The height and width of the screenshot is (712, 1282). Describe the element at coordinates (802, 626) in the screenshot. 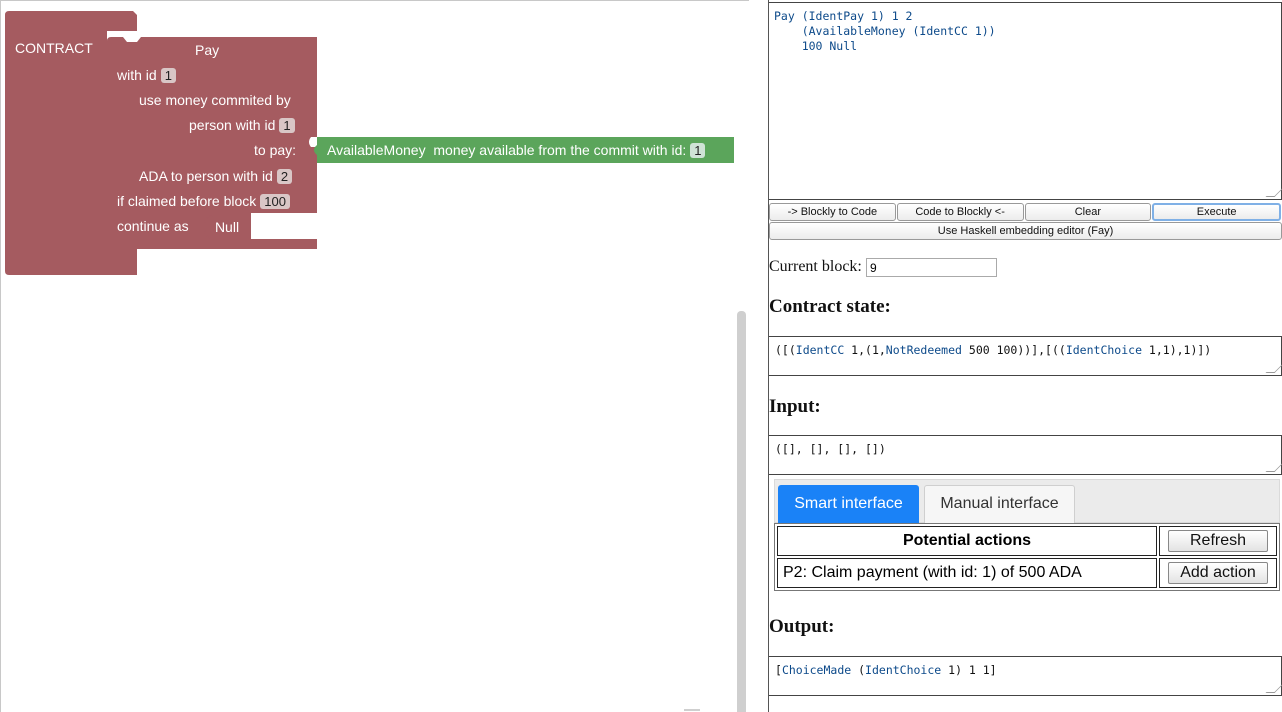

I see `output-heading: Output:` at that location.